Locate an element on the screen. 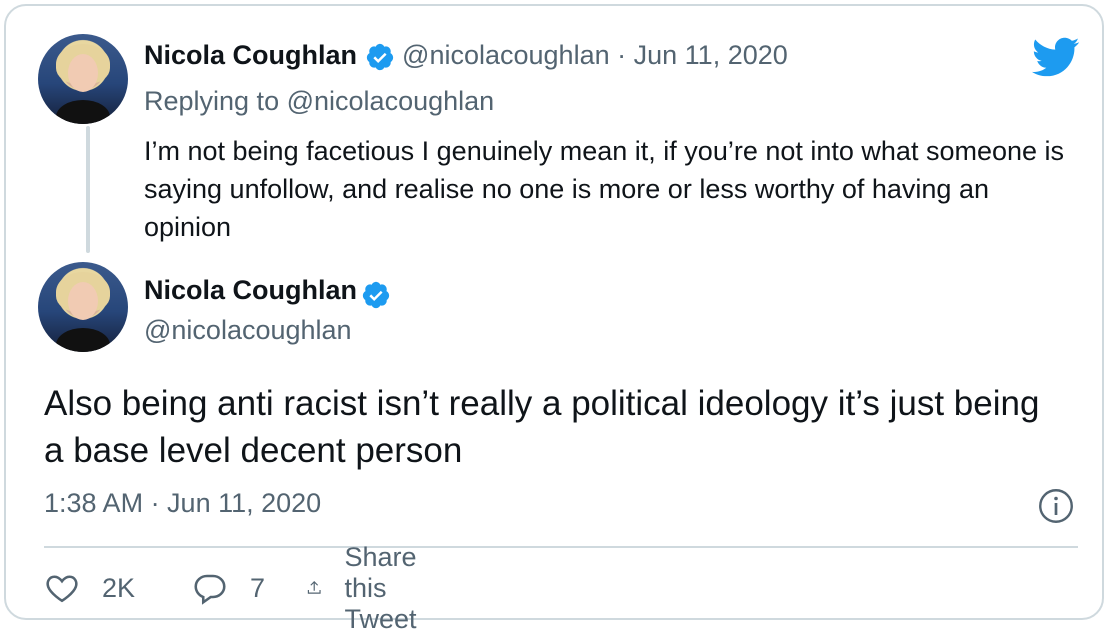  reply-count: 7 is located at coordinates (258, 587).